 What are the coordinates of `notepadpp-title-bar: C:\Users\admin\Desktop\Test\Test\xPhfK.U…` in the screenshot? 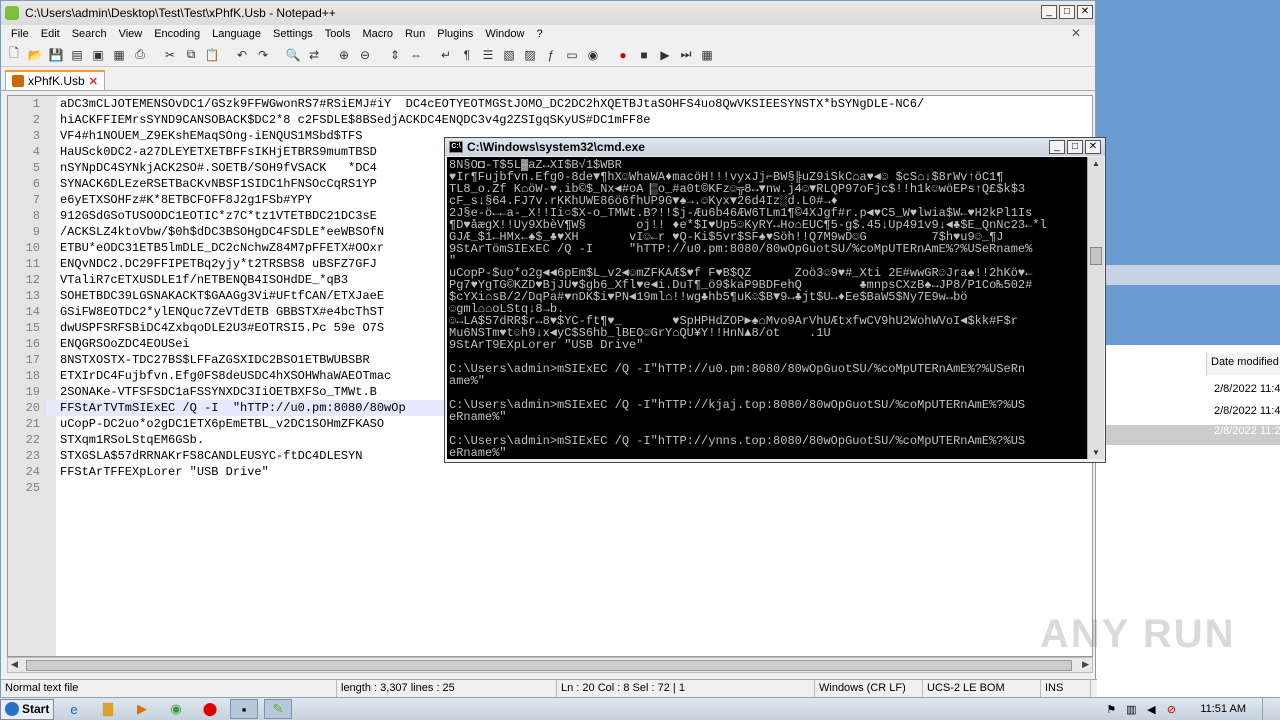 It's located at (548, 13).